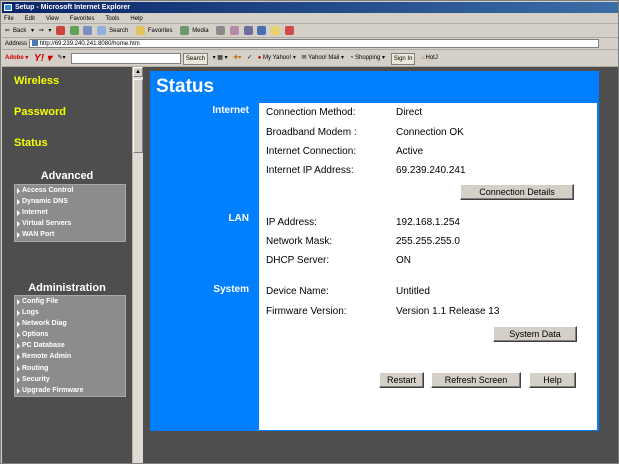 The height and width of the screenshot is (464, 619). Describe the element at coordinates (304, 58) in the screenshot. I see `envelope-icon: ✉` at that location.